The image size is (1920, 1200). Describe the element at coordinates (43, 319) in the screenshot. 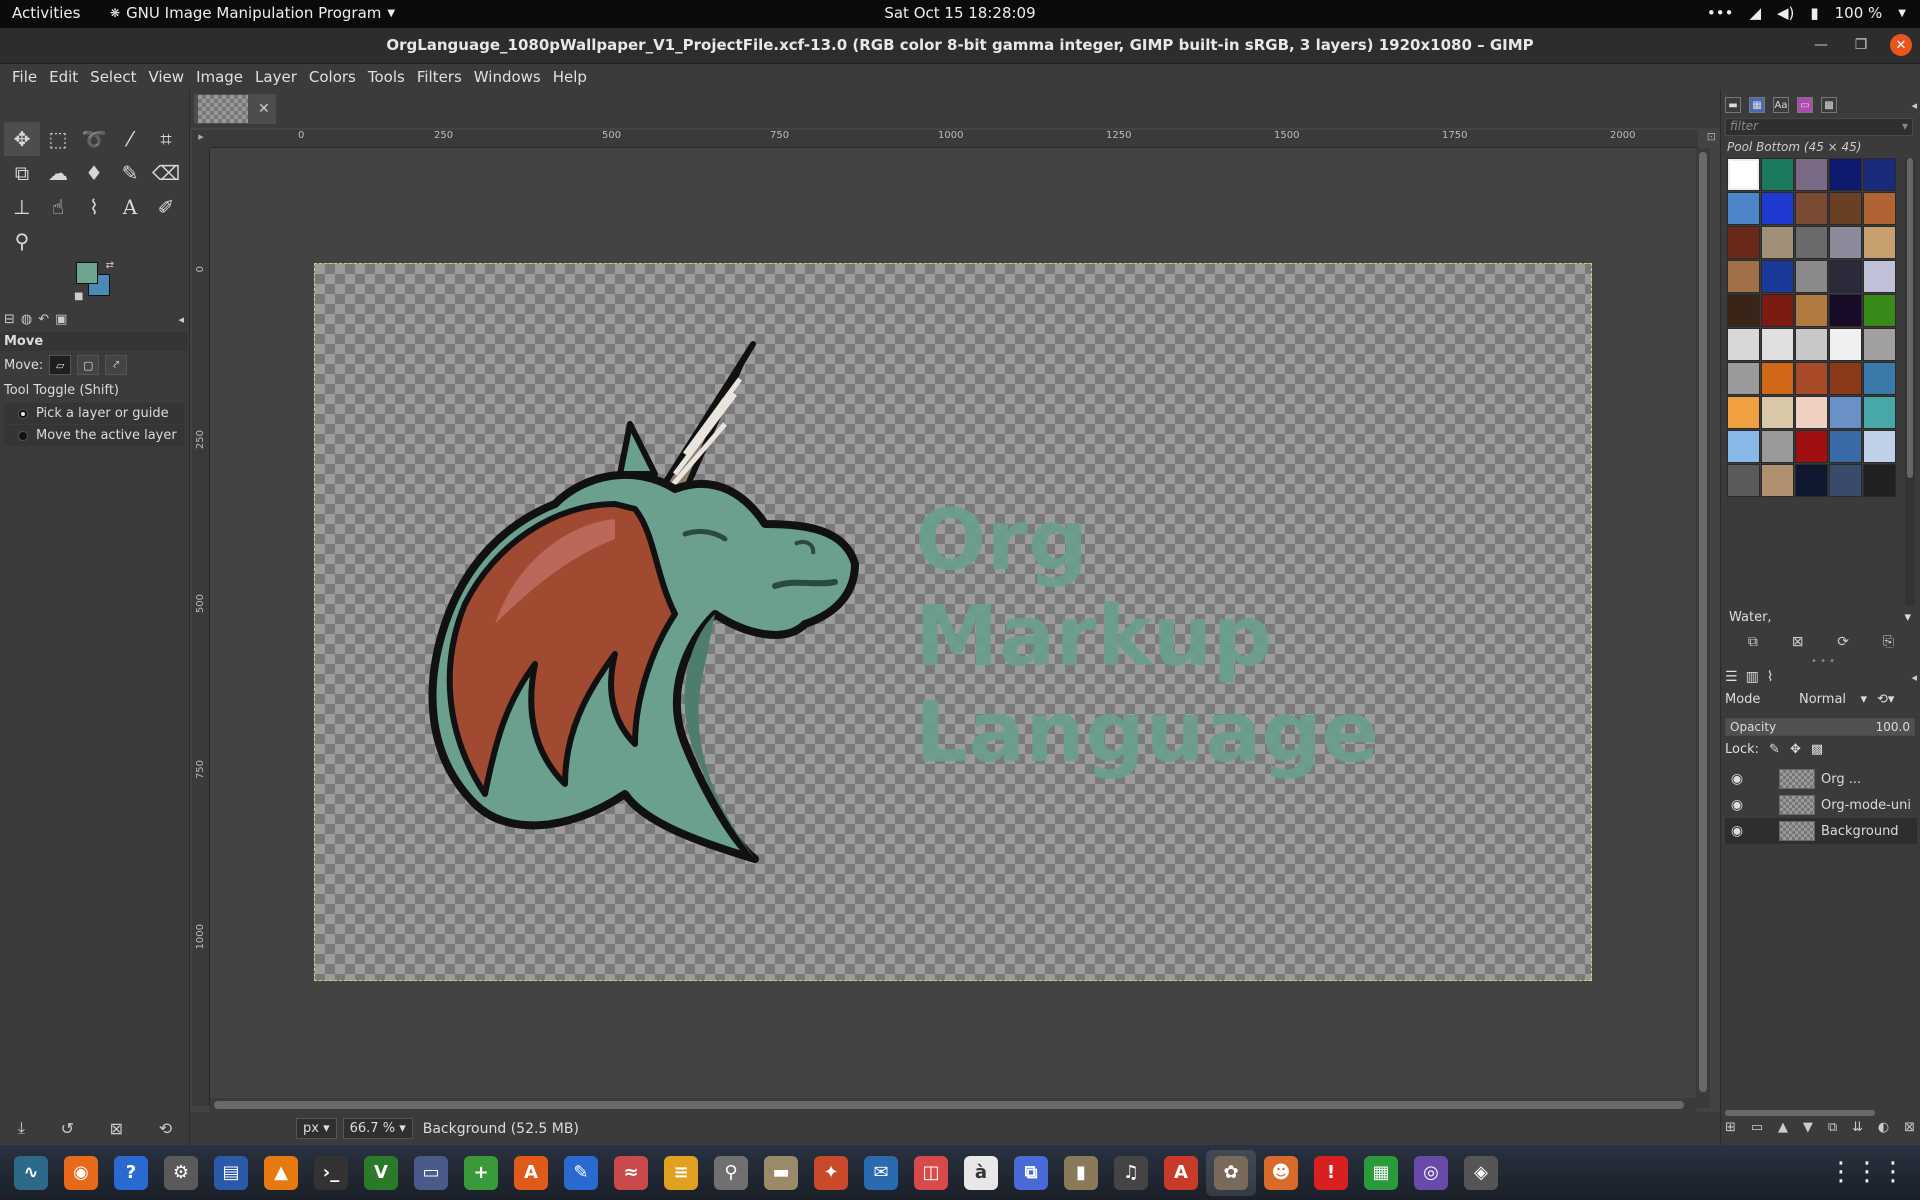

I see `undo-history-tab-icon: ↶` at that location.